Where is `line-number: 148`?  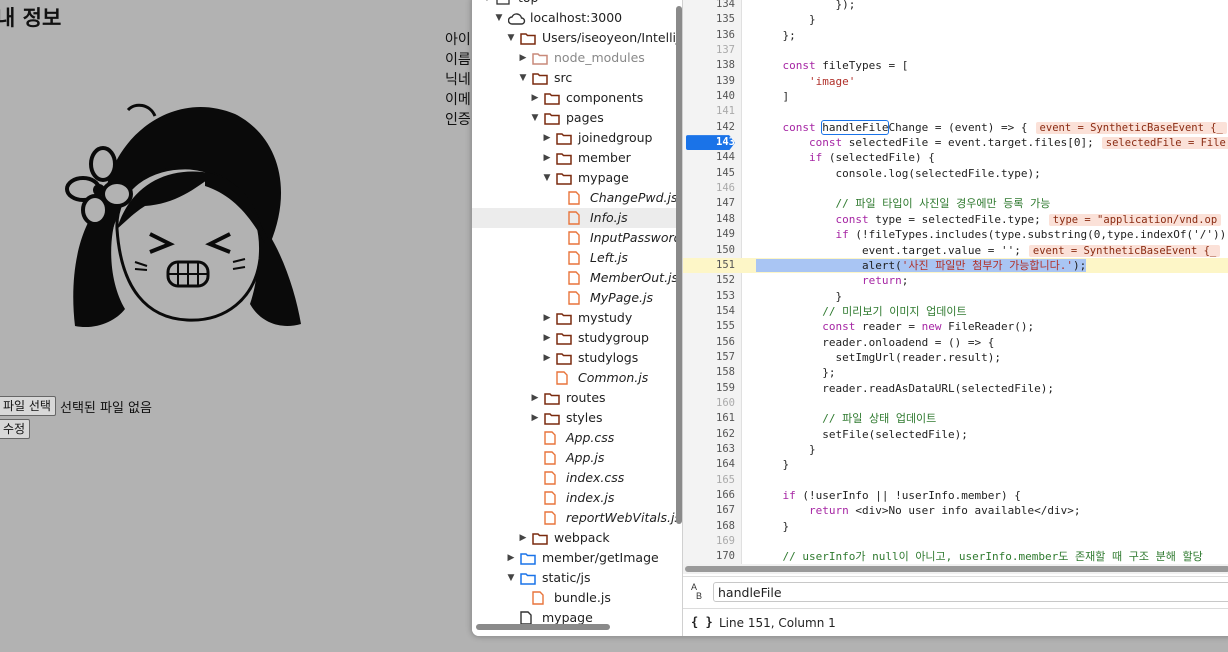
line-number: 148 is located at coordinates (709, 219).